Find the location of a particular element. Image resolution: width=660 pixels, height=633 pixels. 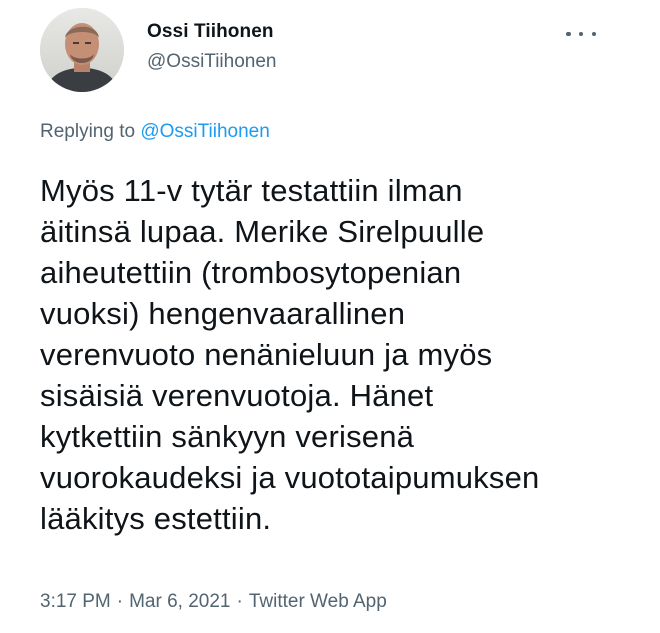

tweet-text-line: lääkitys estettiin. is located at coordinates (156, 518).